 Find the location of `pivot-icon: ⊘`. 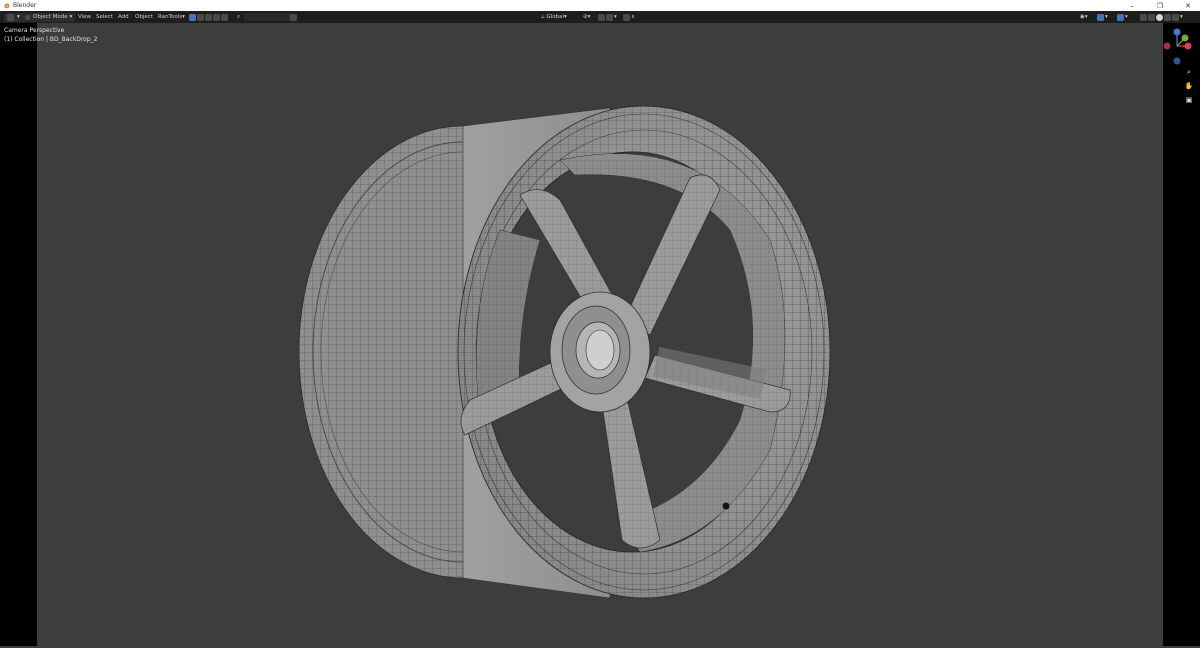

pivot-icon: ⊘ is located at coordinates (585, 17).